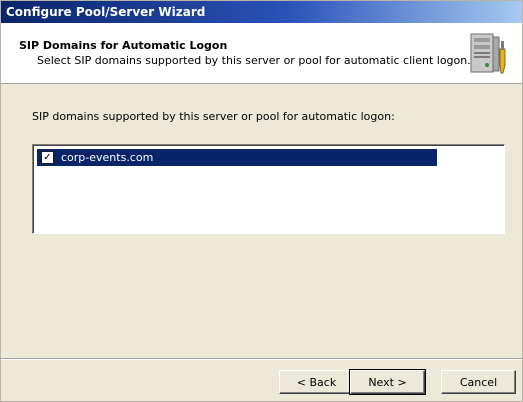  What do you see at coordinates (261, 12) in the screenshot?
I see `window-titlebar: Configure Pool/Server Wizard` at bounding box center [261, 12].